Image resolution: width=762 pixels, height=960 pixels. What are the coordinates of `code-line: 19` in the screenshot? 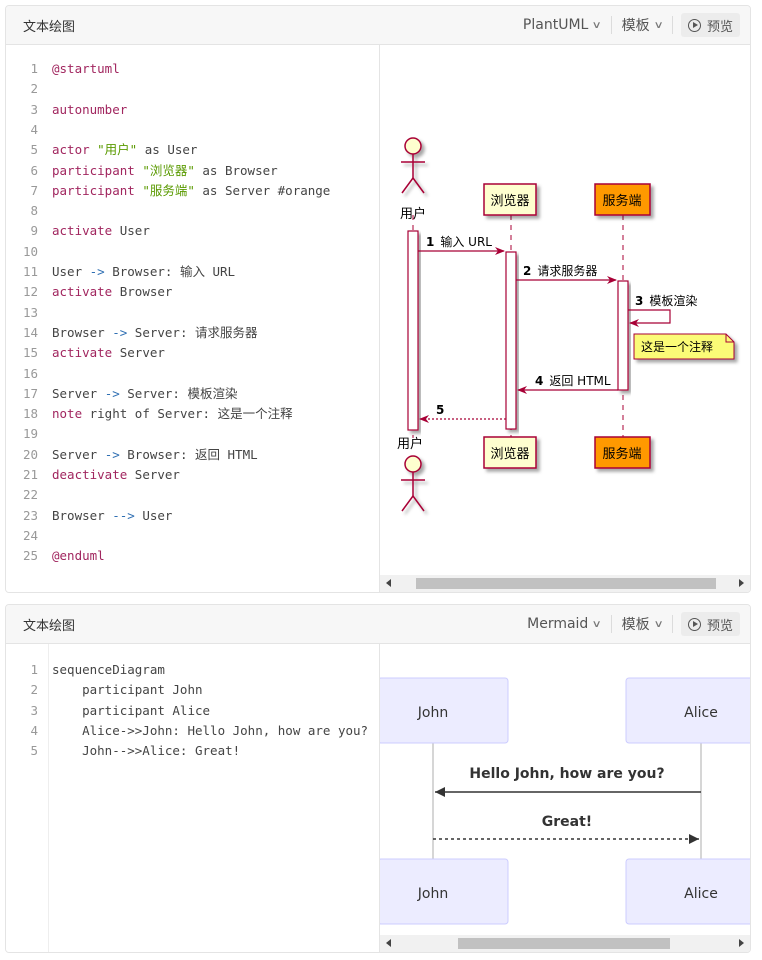 It's located at (29, 434).